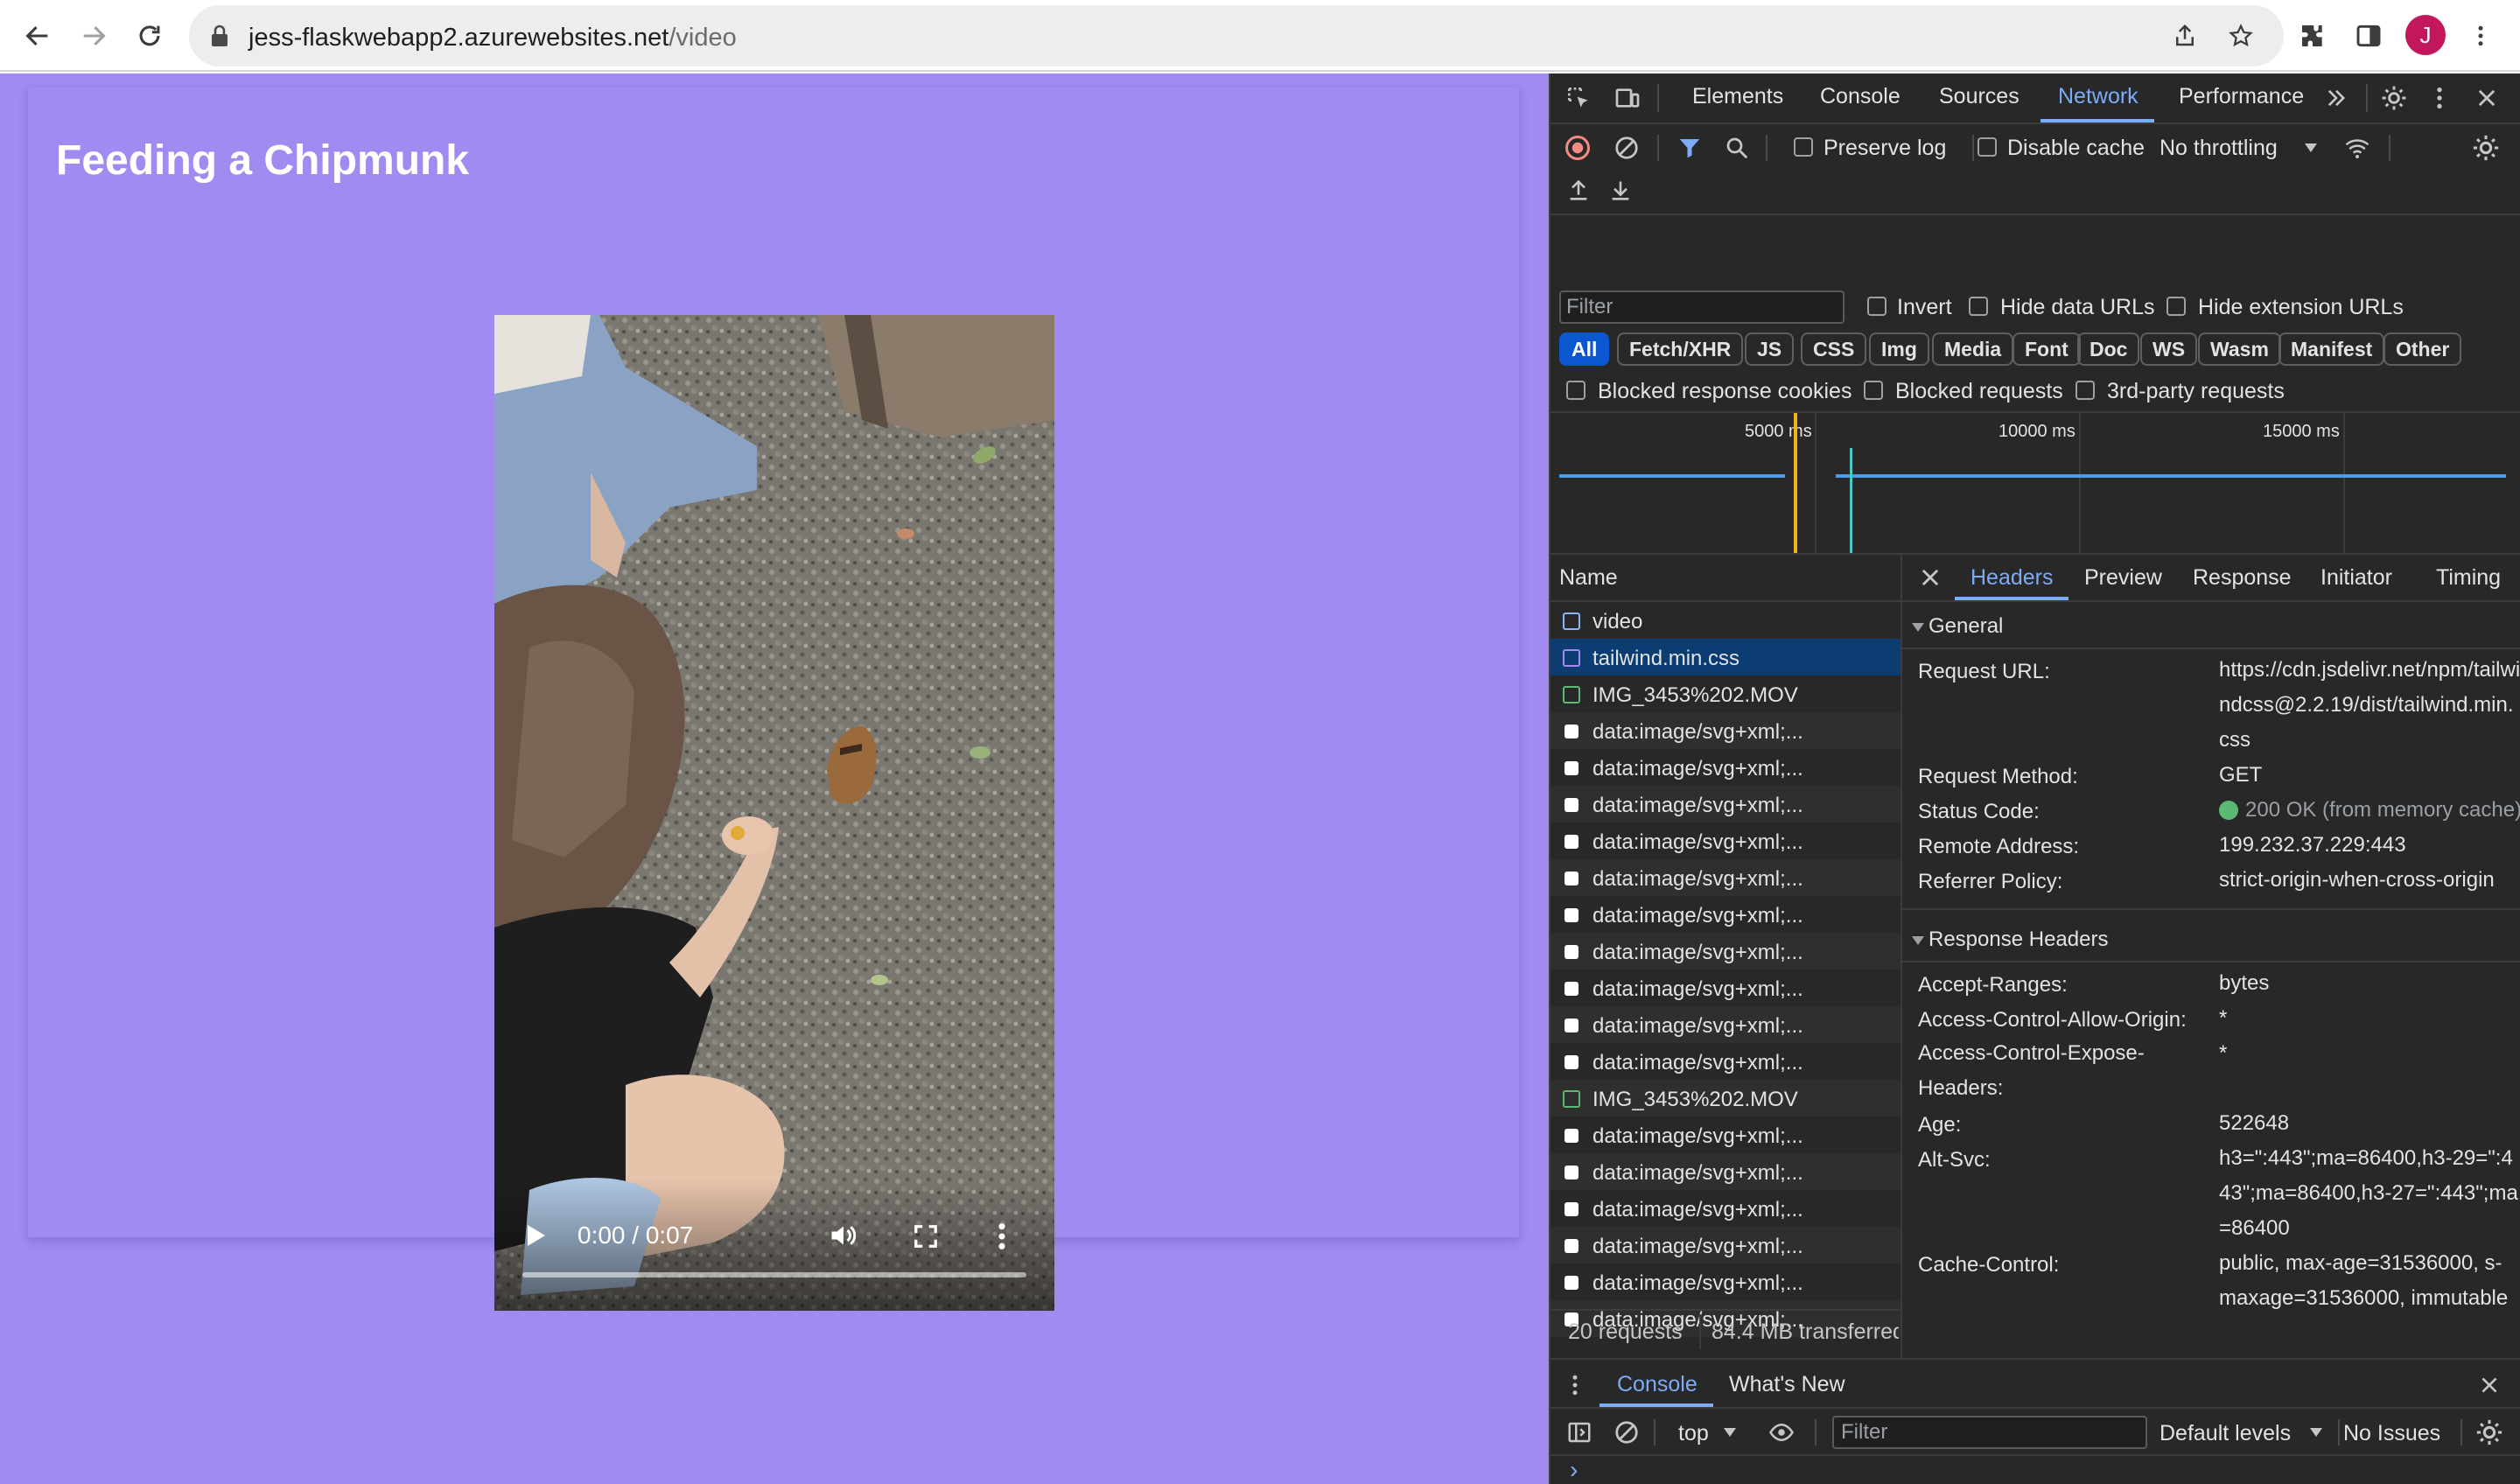  Describe the element at coordinates (843, 1235) in the screenshot. I see `volume-icon` at that location.